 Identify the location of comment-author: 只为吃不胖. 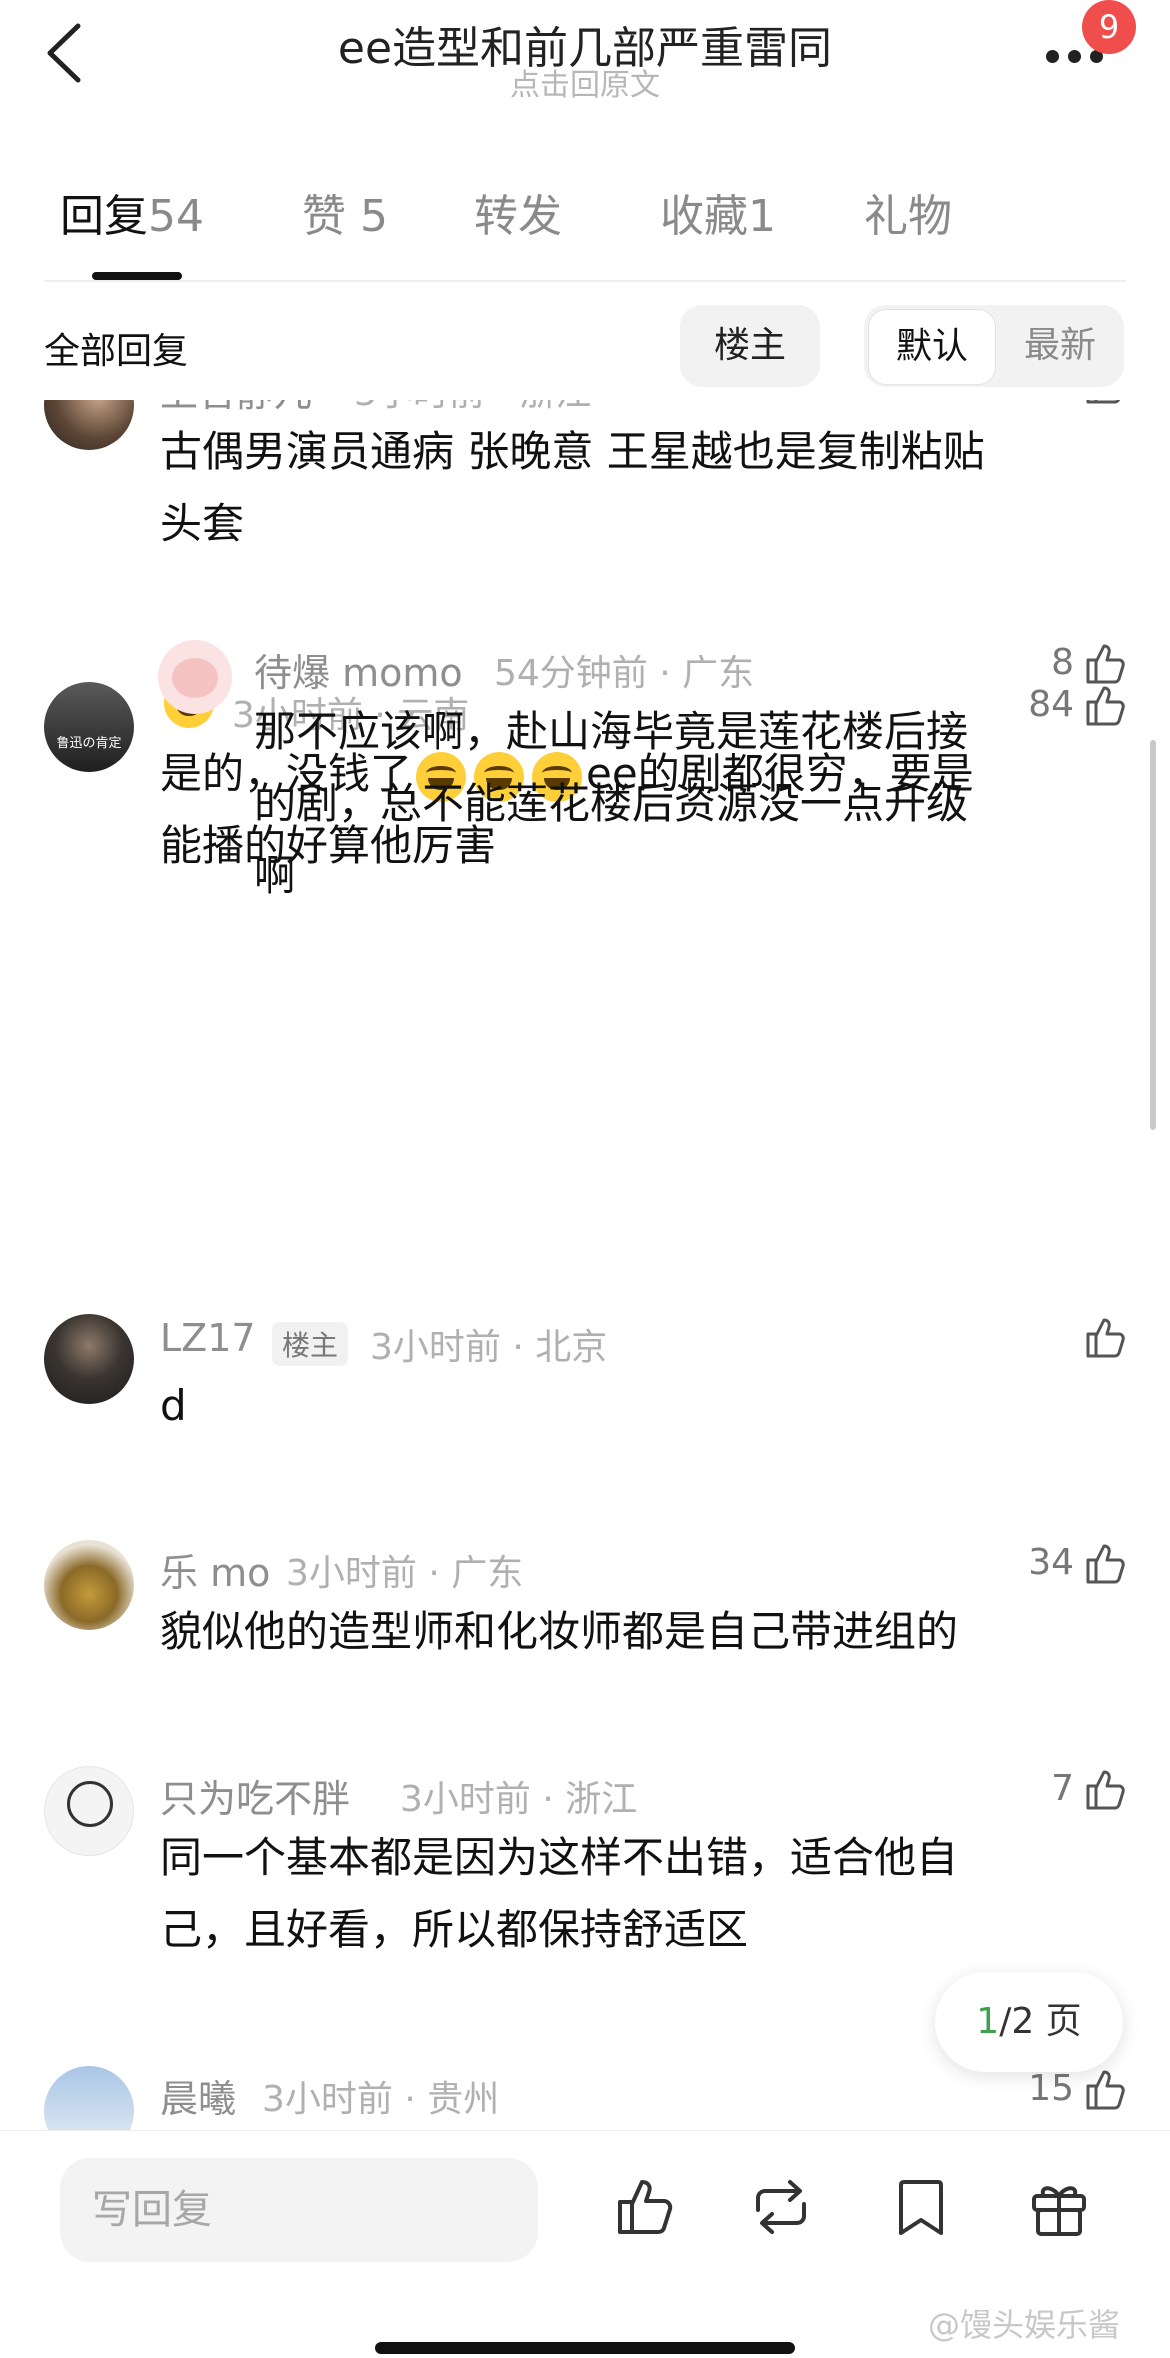
(255, 1795).